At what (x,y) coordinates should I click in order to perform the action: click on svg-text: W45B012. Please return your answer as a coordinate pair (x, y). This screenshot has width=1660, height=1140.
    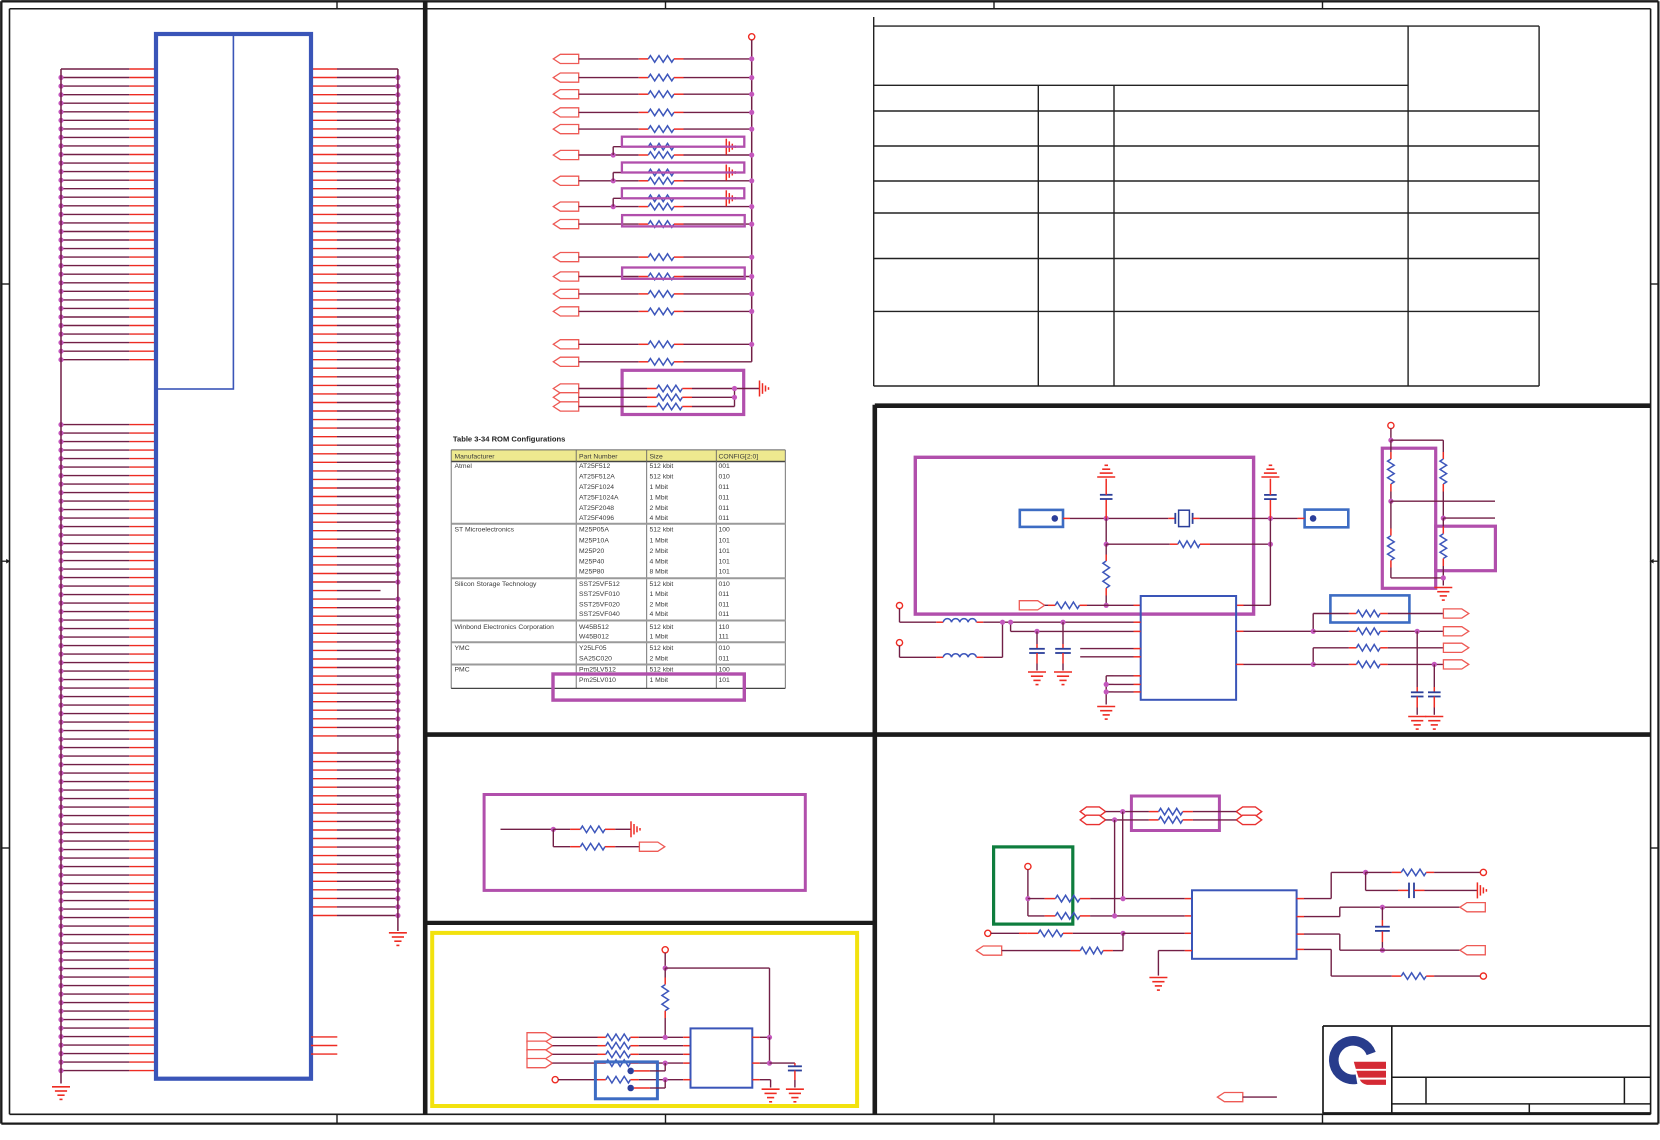
    Looking at the image, I should click on (594, 637).